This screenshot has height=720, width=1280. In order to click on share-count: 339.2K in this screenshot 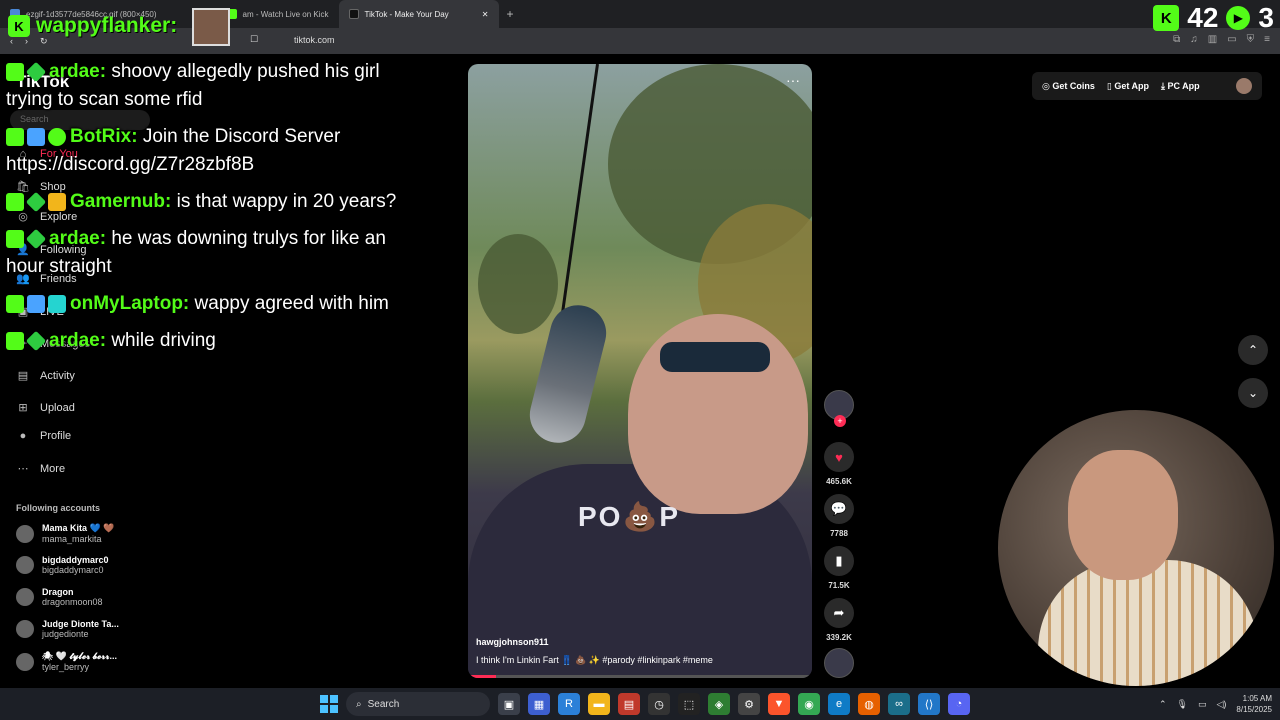, I will do `click(839, 637)`.